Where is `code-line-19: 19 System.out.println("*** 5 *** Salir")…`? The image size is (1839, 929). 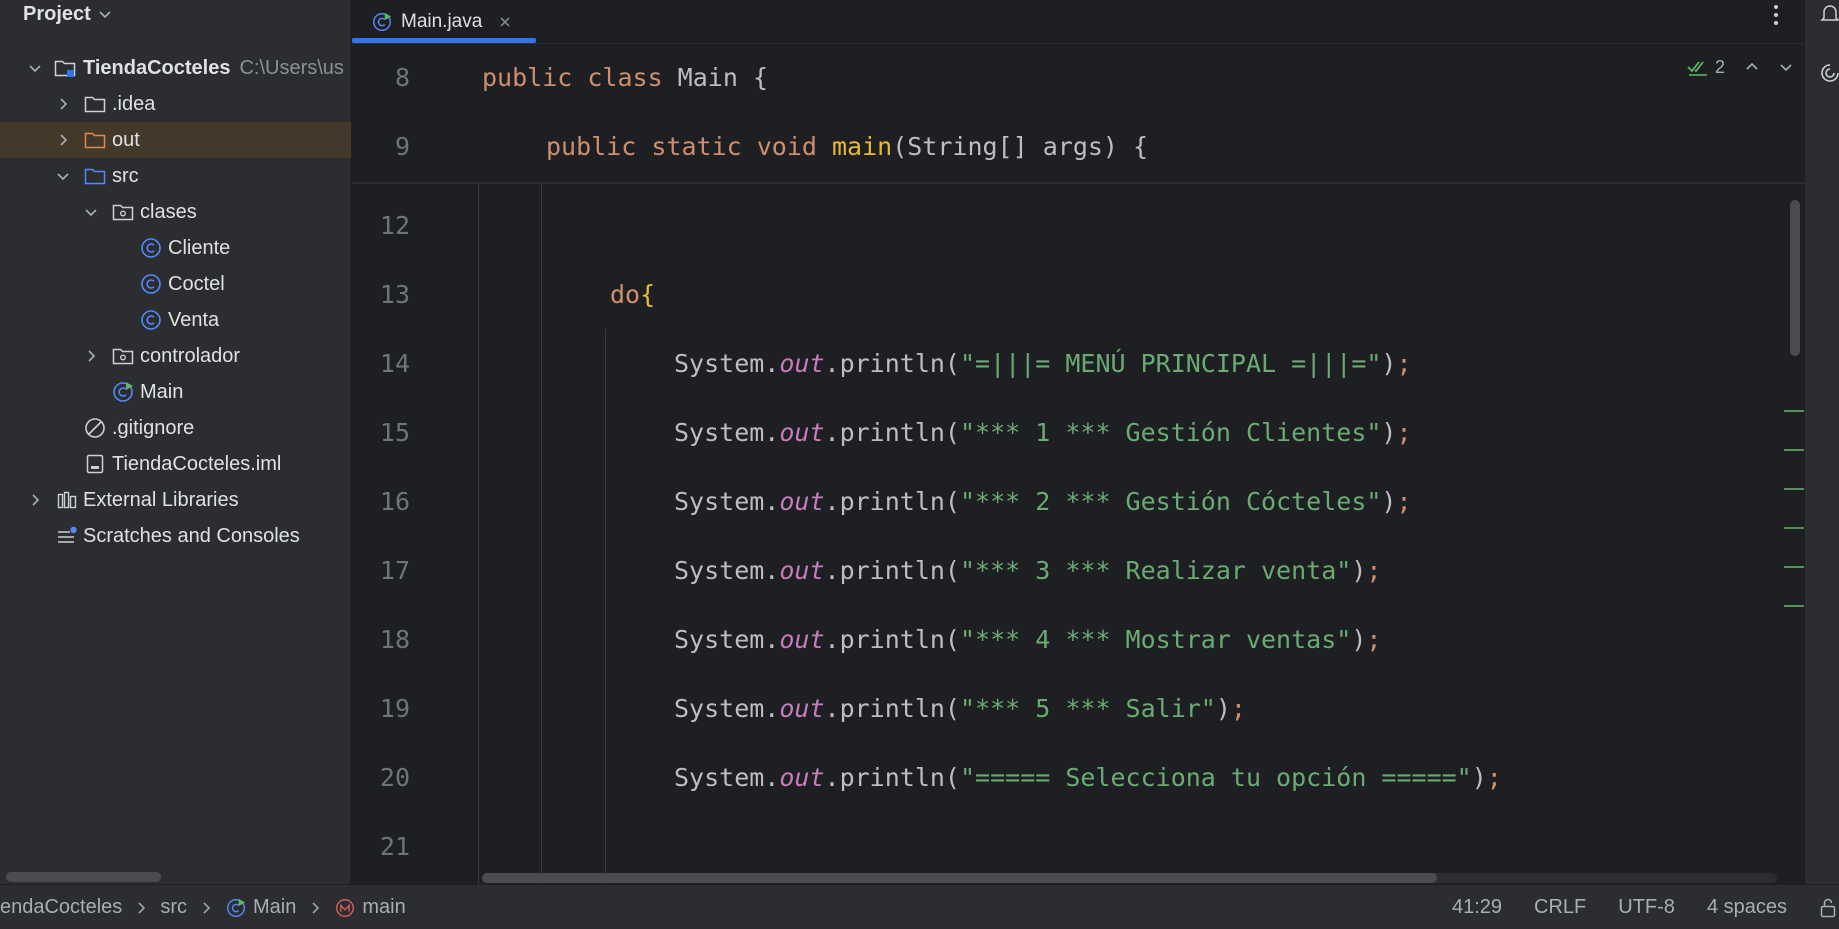 code-line-19: 19 System.out.println("*** 5 *** Salir")… is located at coordinates (1052, 709).